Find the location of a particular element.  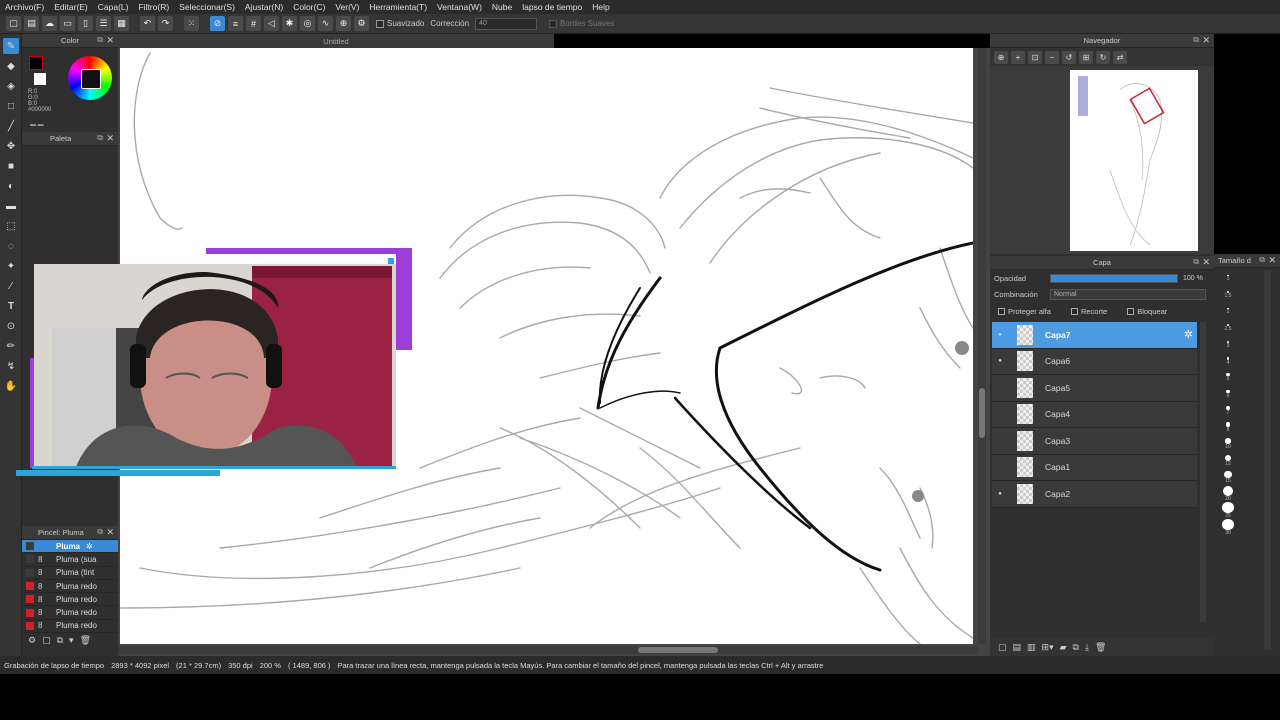

brush-settings-icon: ✲ is located at coordinates (89, 546).